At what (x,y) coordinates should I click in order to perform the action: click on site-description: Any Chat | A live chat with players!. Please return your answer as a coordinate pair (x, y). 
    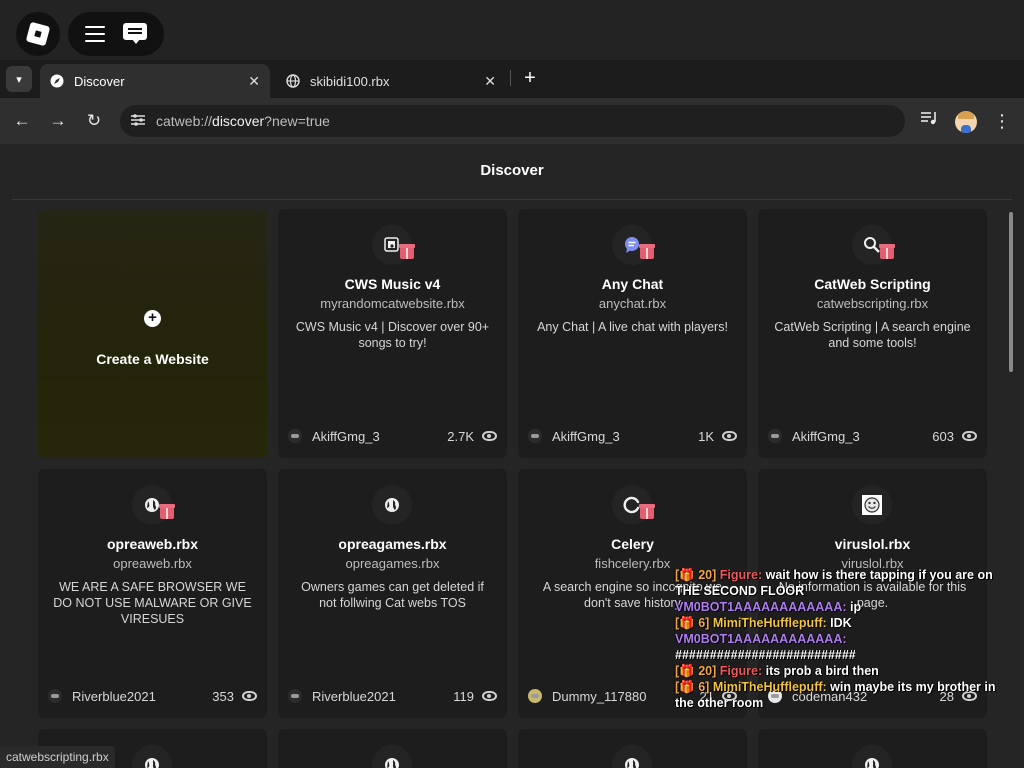
    Looking at the image, I should click on (632, 327).